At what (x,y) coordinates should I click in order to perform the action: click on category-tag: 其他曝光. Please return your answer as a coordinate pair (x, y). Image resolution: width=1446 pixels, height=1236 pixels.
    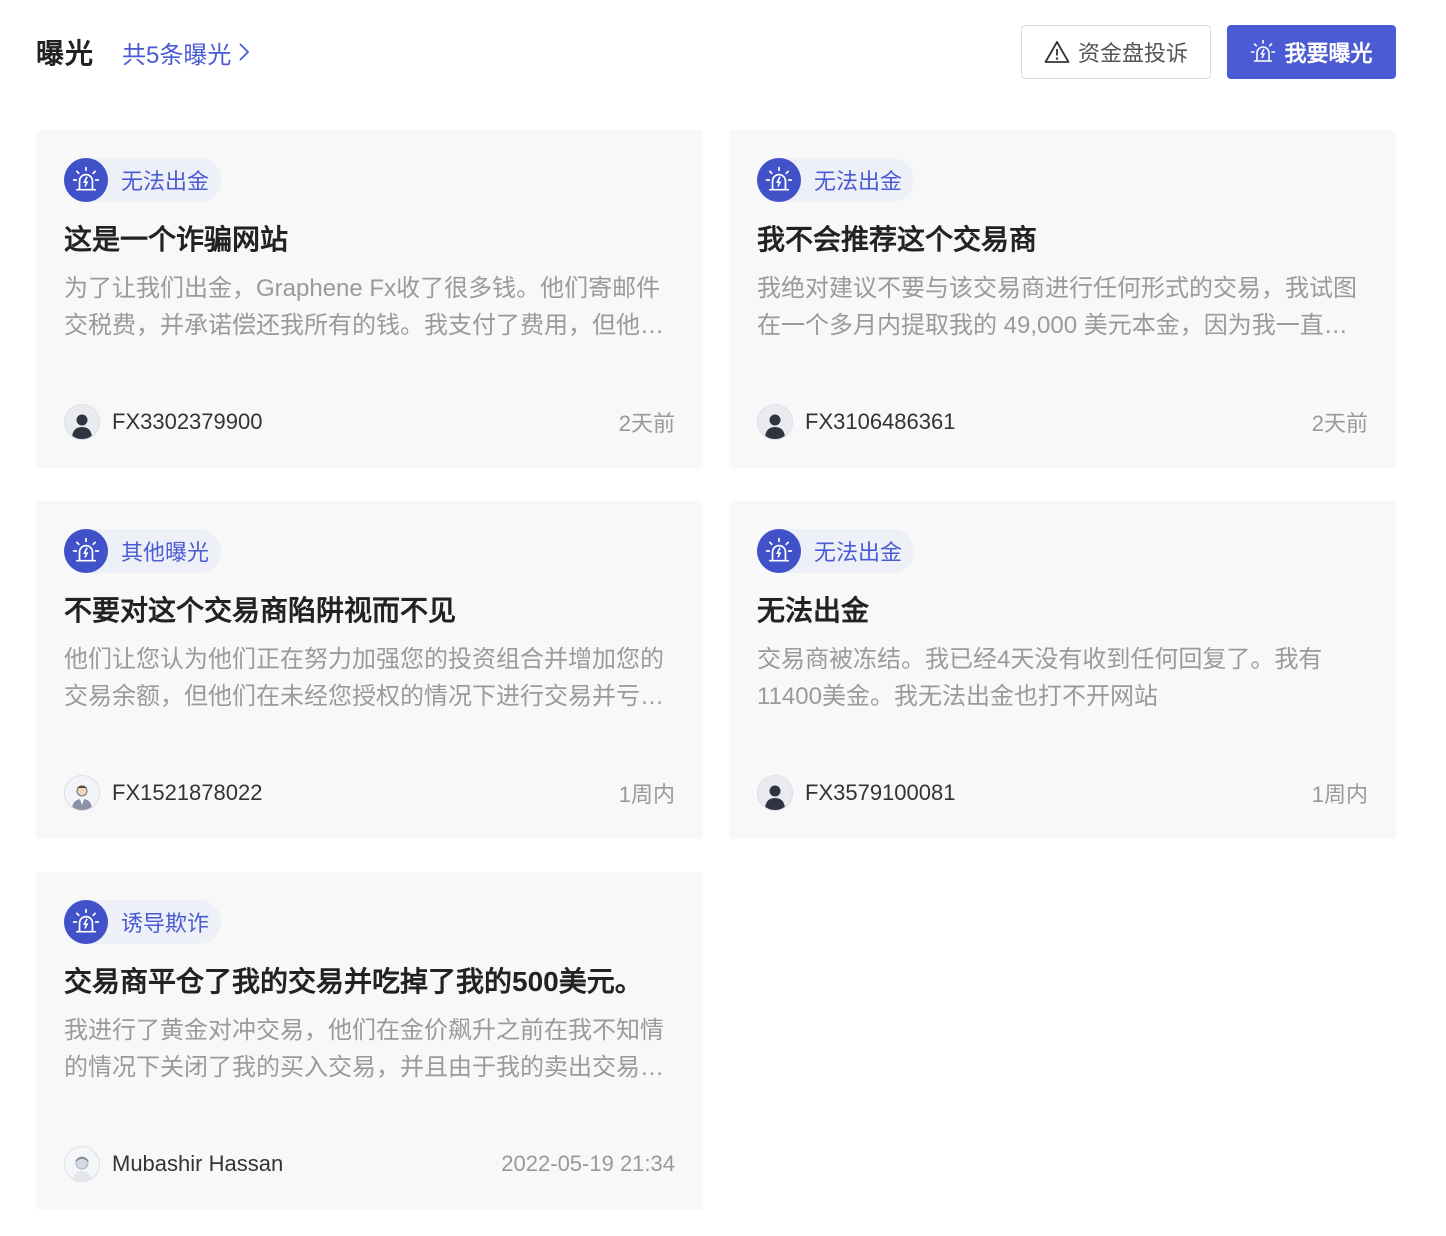
    Looking at the image, I should click on (143, 551).